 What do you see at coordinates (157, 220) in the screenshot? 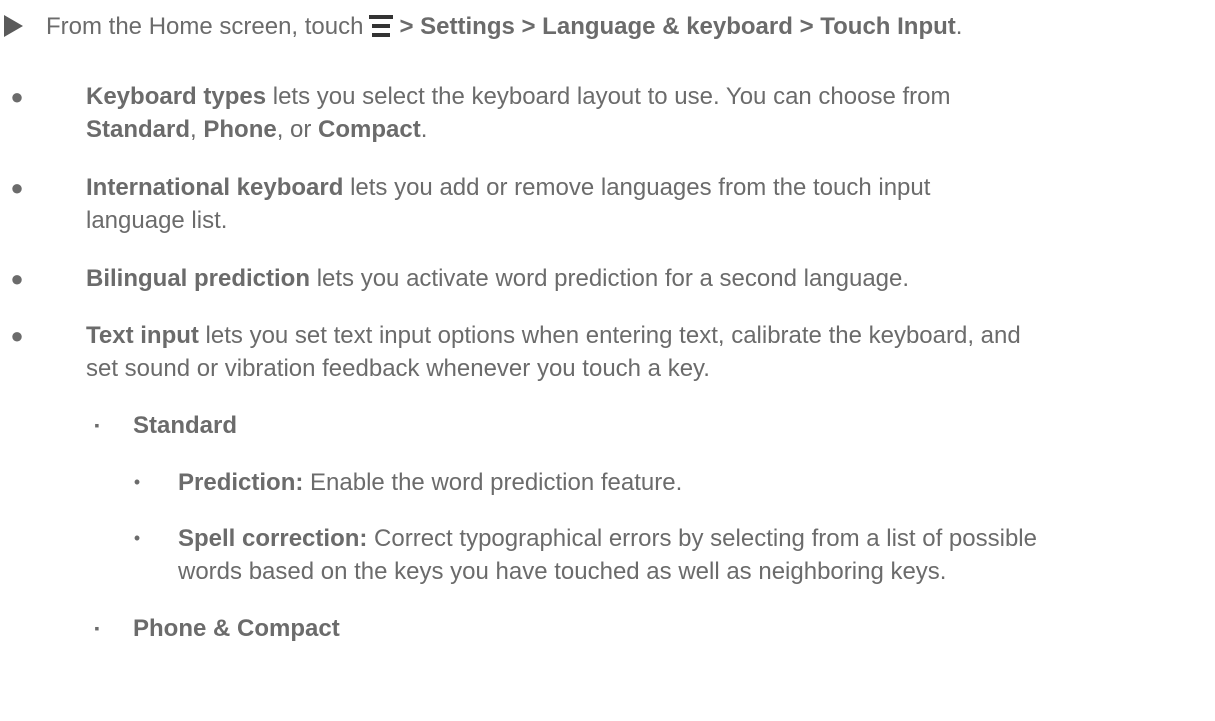
I see `international-keyboard-desc-2: language list.` at bounding box center [157, 220].